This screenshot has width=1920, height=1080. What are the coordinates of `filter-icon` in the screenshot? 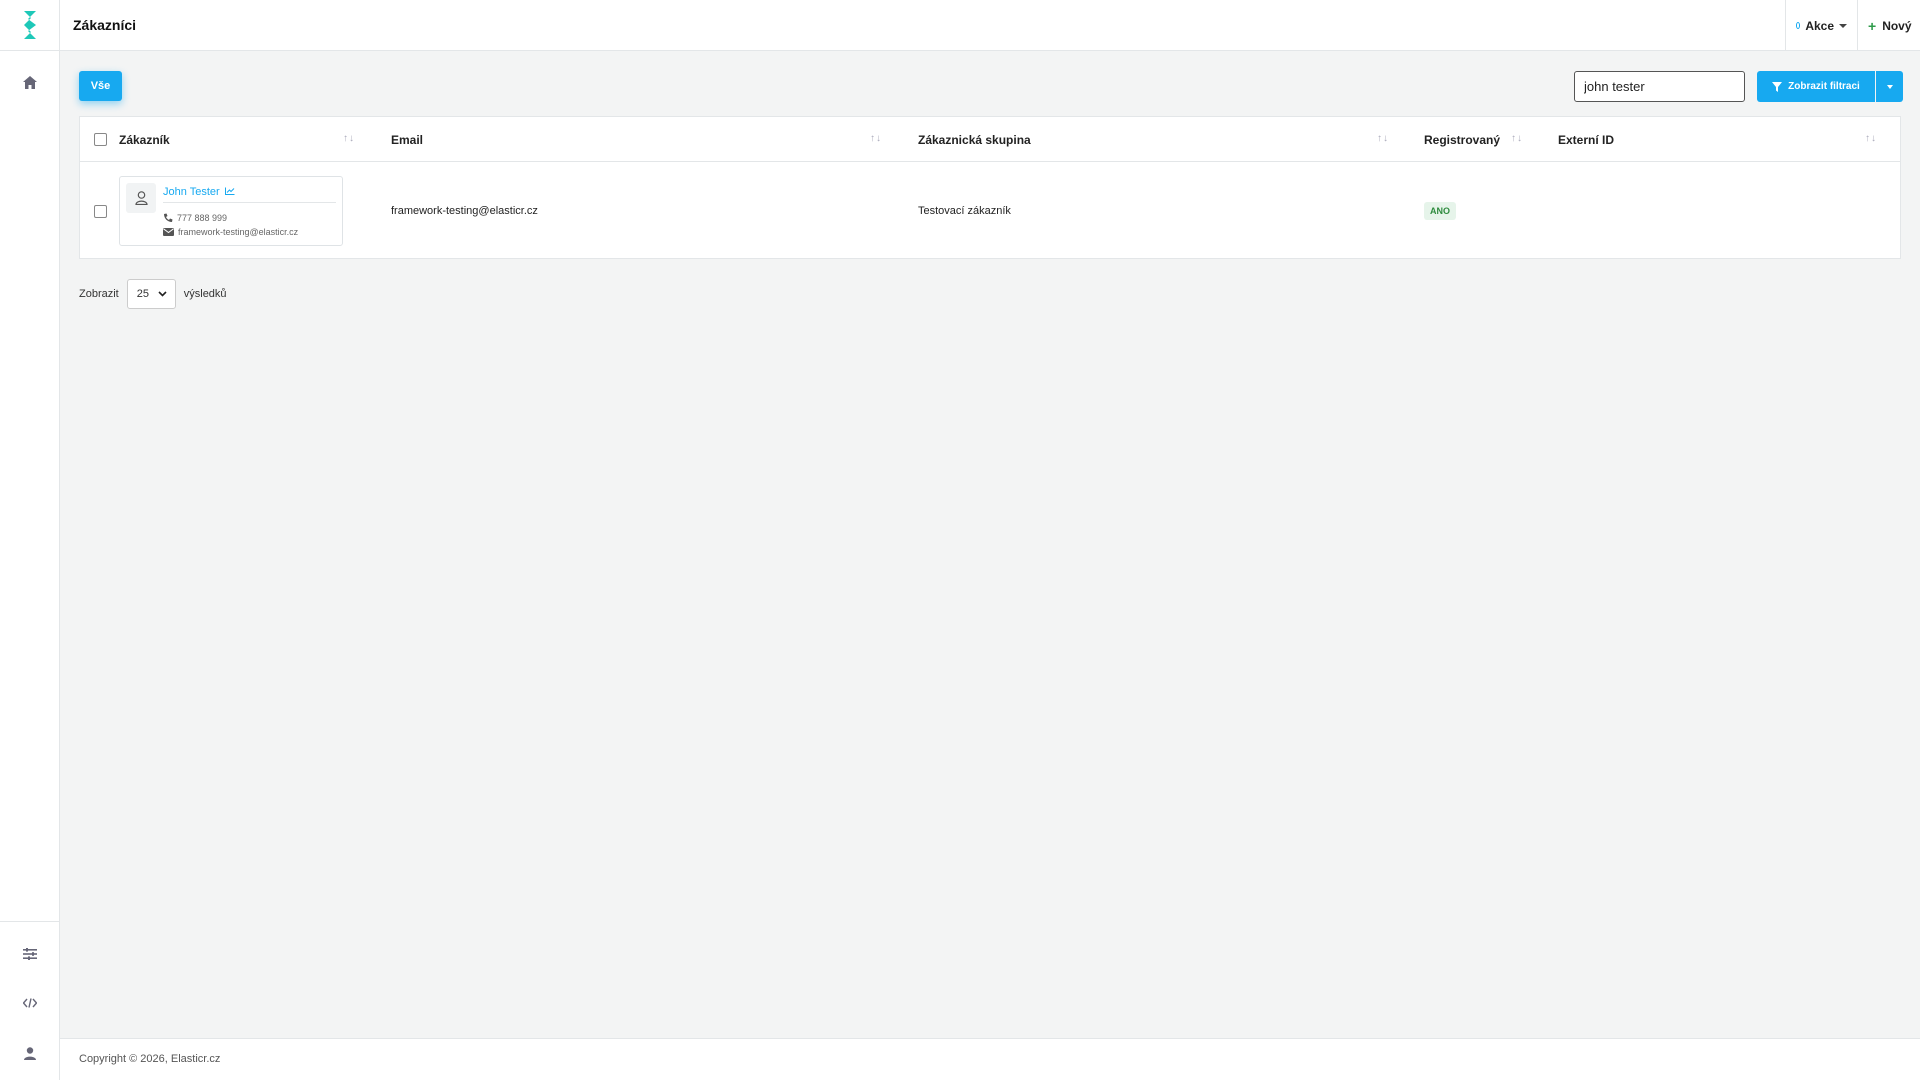 It's located at (1777, 86).